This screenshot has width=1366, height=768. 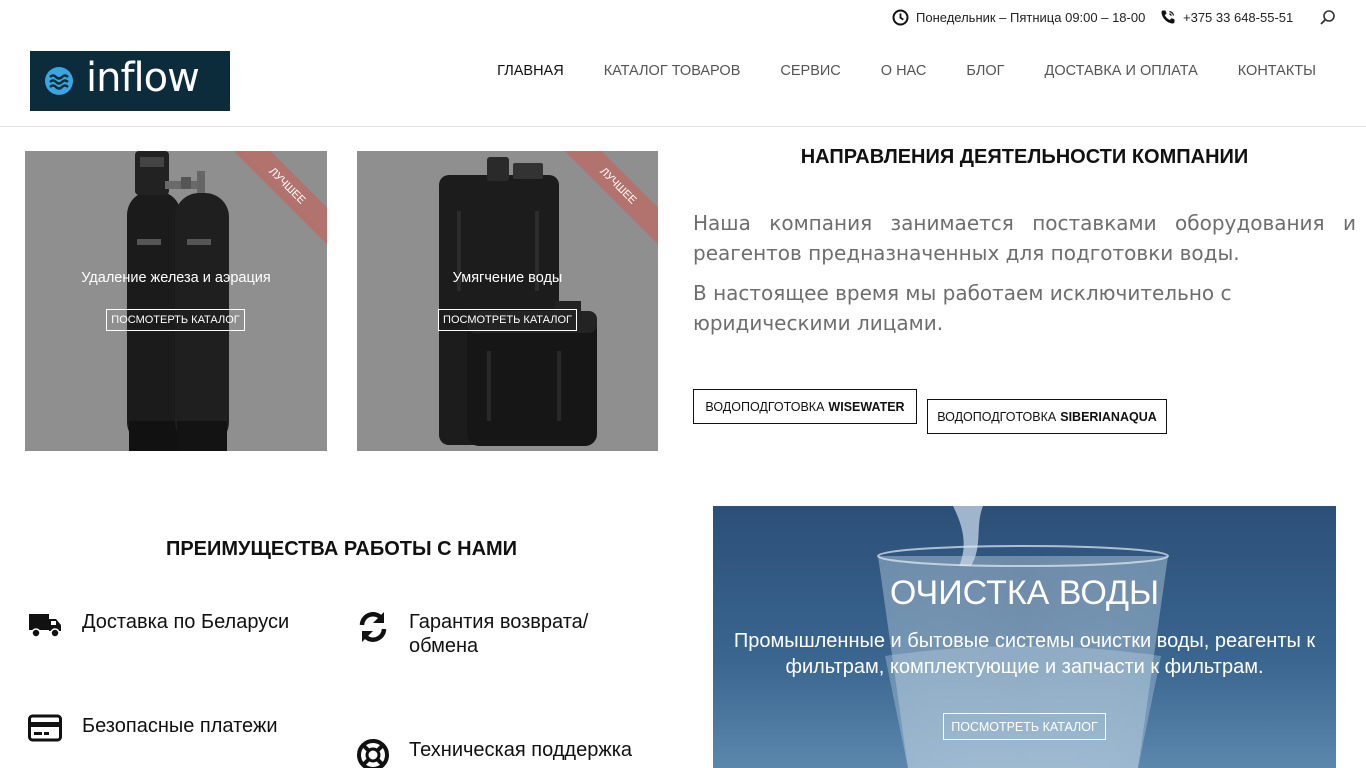 What do you see at coordinates (180, 726) in the screenshot?
I see `advantage-label: Безопасные платежи` at bounding box center [180, 726].